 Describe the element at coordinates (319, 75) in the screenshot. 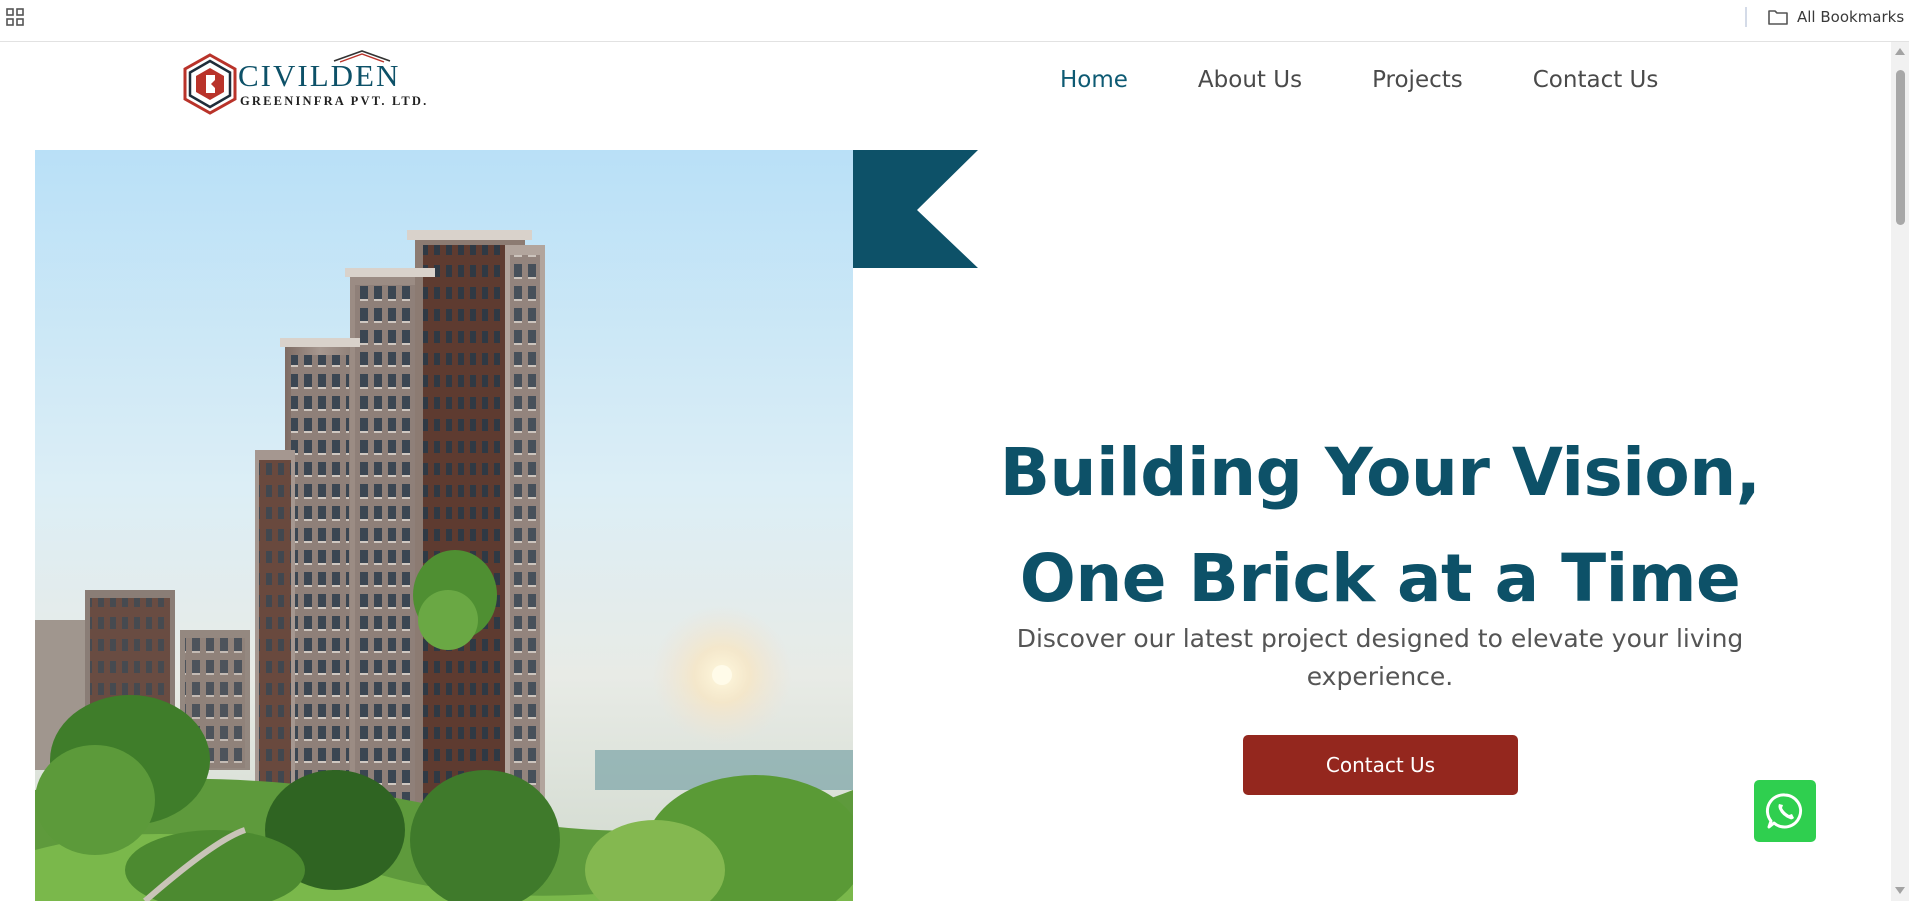

I see `logo-brand-name: CIVILDEN` at that location.